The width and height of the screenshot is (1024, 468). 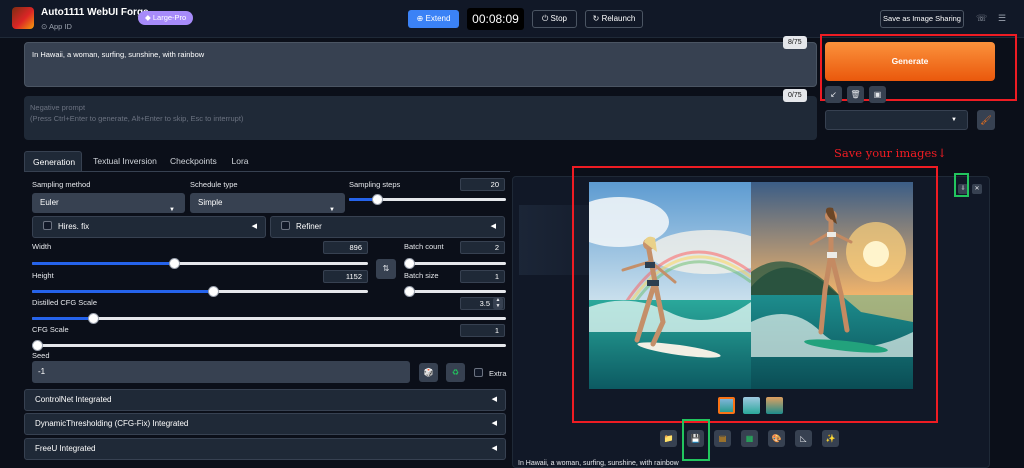 What do you see at coordinates (375, 184) in the screenshot?
I see `sampling-steps-label: Sampling steps` at bounding box center [375, 184].